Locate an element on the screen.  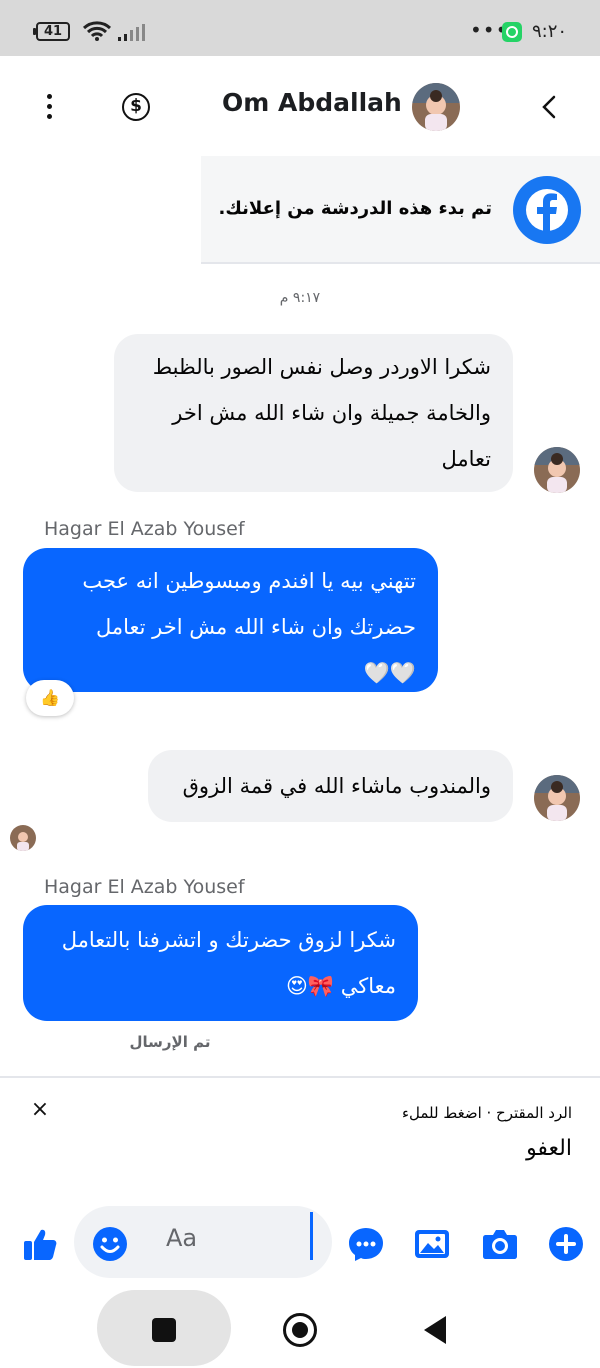
message-line: 🤍🤍 is located at coordinates (389, 673).